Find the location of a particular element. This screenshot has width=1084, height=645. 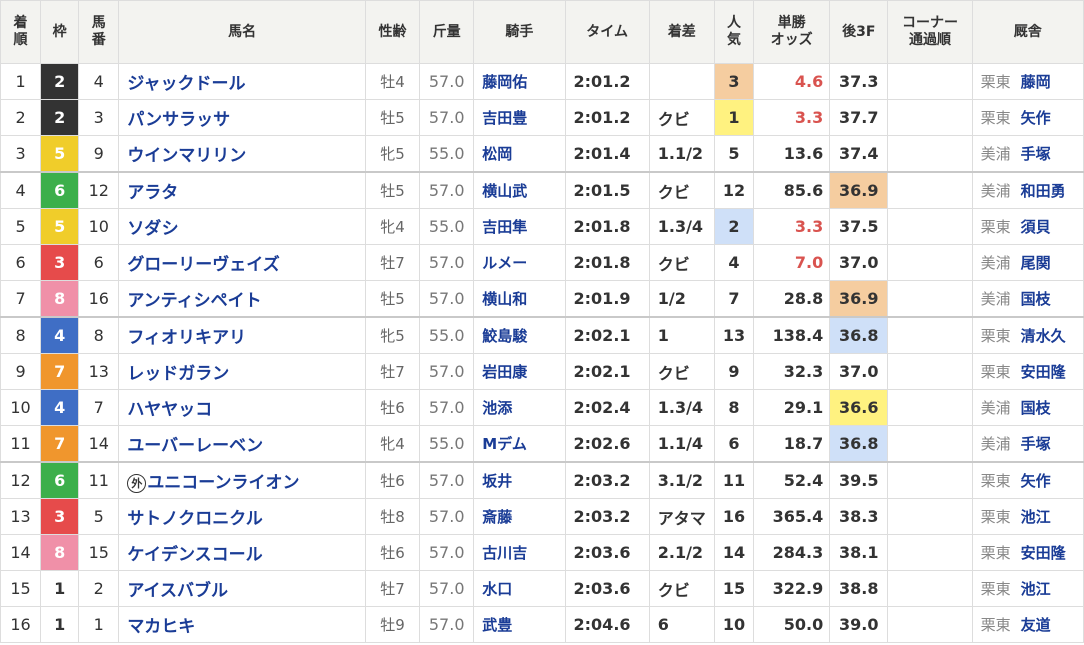

last3f-cell: 37.3 is located at coordinates (859, 81).